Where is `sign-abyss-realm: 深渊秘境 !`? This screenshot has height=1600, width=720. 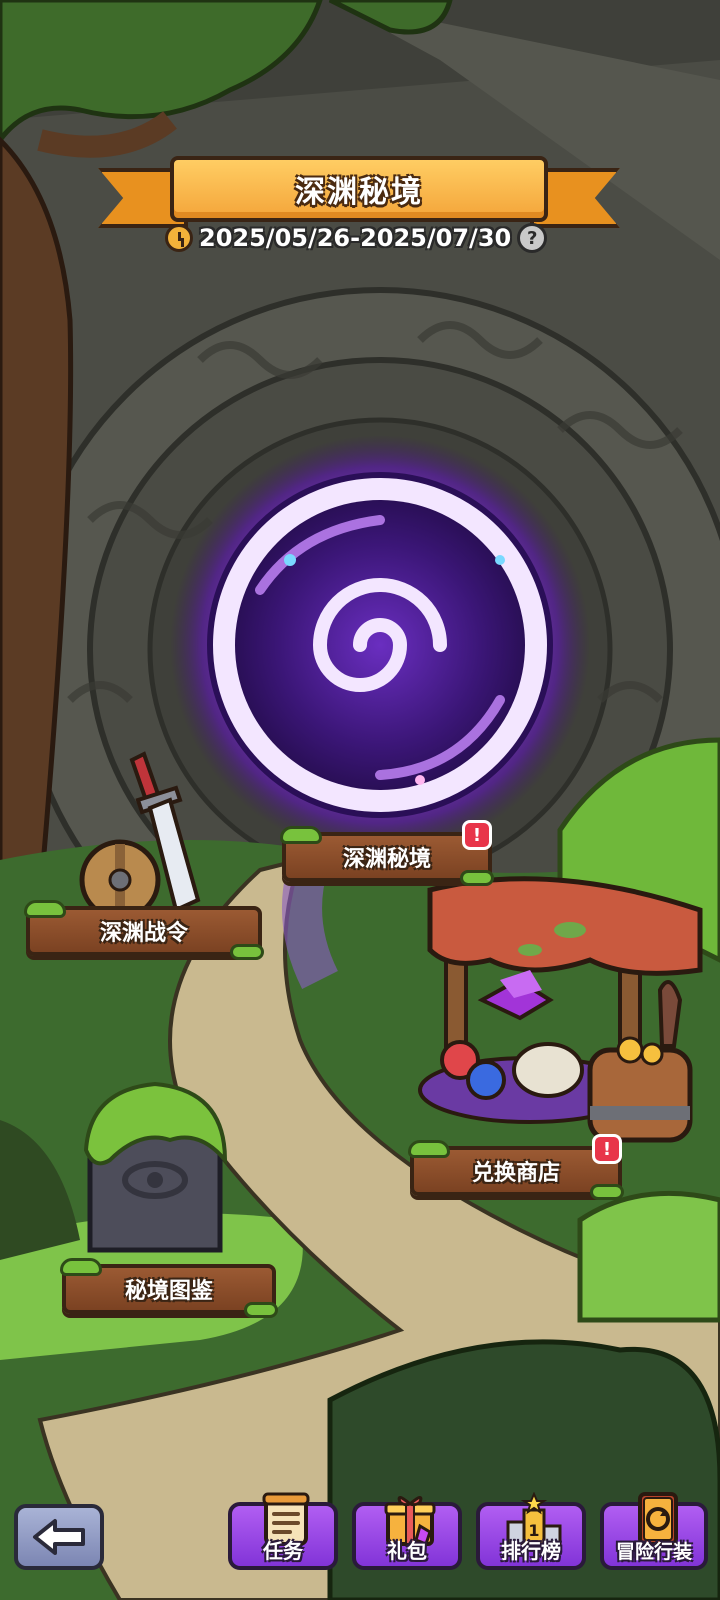
sign-abyss-realm: 深渊秘境 ! is located at coordinates (387, 853).